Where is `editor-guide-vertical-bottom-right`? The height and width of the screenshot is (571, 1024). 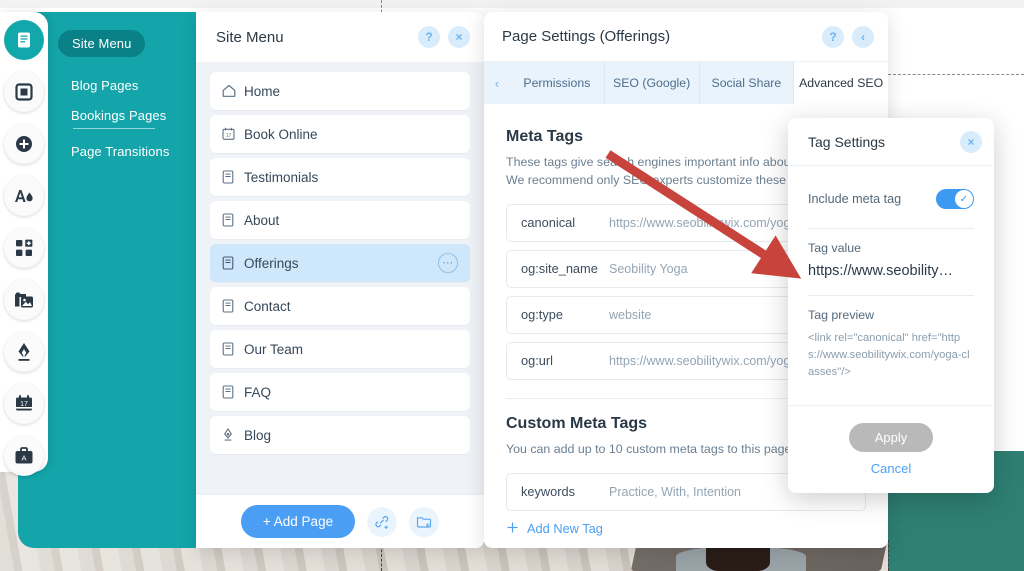
editor-guide-vertical-bottom-right is located at coordinates (888, 555).